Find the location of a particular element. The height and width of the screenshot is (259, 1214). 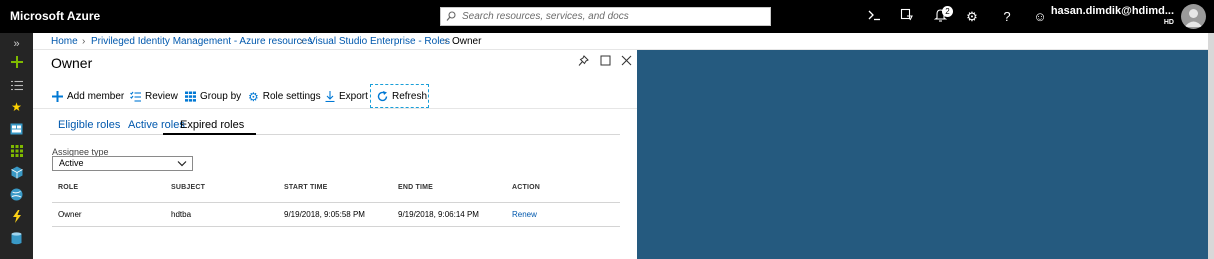

group-by-icon is located at coordinates (190, 96).